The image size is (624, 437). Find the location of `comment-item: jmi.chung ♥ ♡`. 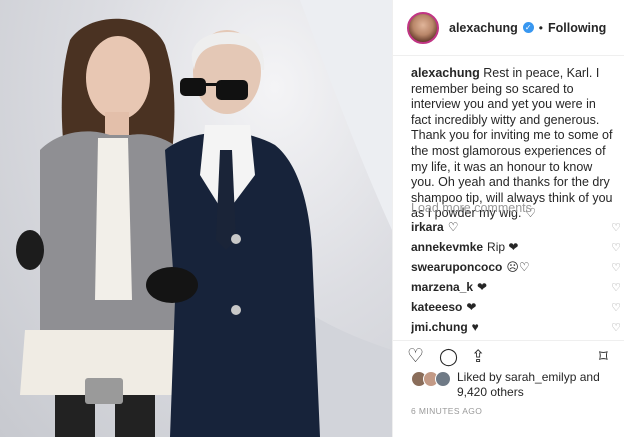

comment-item: jmi.chung ♥ ♡ is located at coordinates (516, 327).